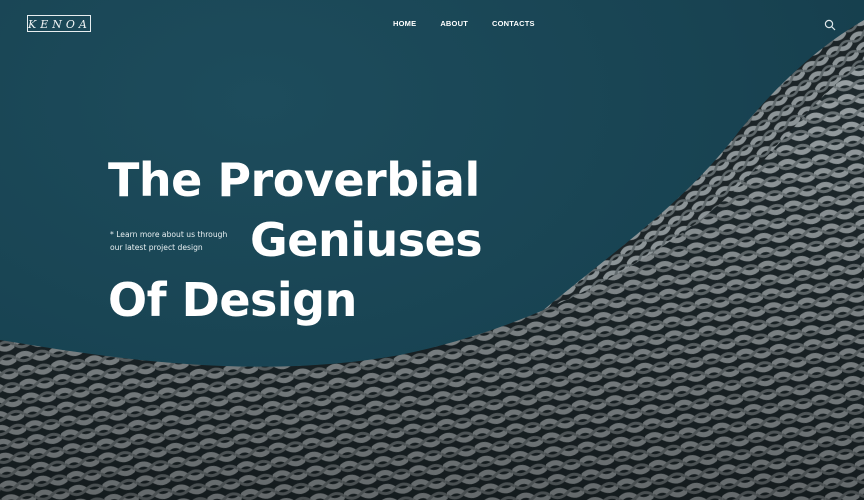 This screenshot has height=500, width=864. I want to click on search-icon, so click(830, 25).